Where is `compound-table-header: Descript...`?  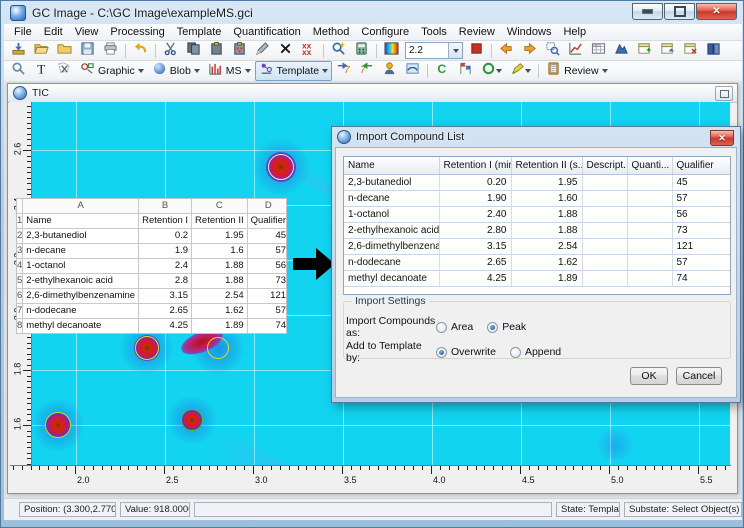 compound-table-header: Descript... is located at coordinates (605, 166).